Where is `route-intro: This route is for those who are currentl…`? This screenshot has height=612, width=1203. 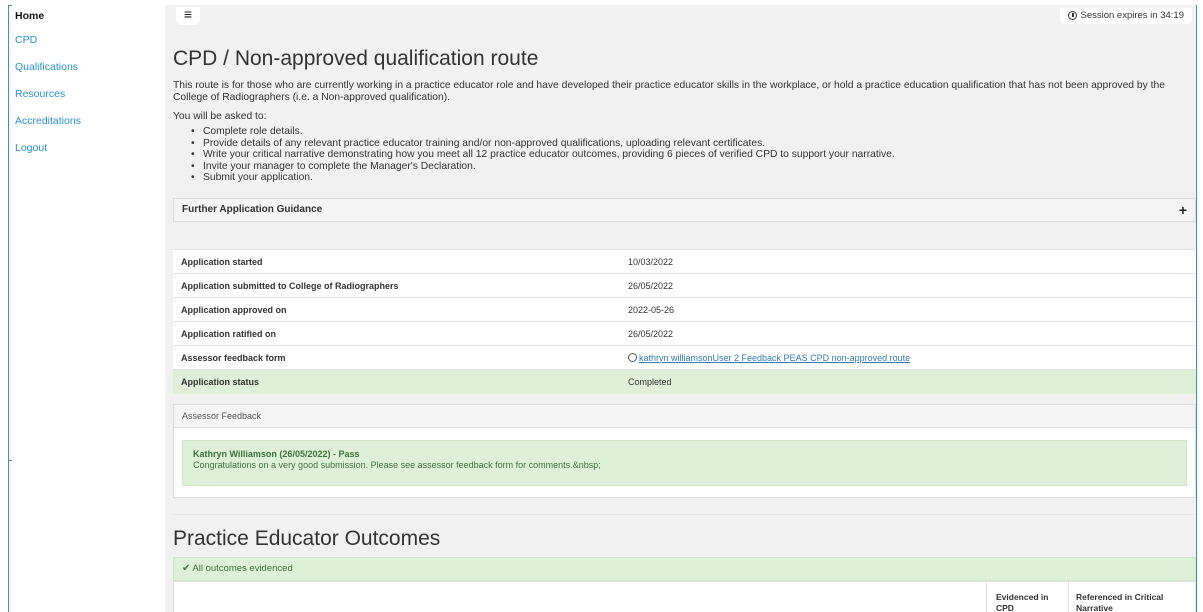 route-intro: This route is for those who are currentl… is located at coordinates (669, 91).